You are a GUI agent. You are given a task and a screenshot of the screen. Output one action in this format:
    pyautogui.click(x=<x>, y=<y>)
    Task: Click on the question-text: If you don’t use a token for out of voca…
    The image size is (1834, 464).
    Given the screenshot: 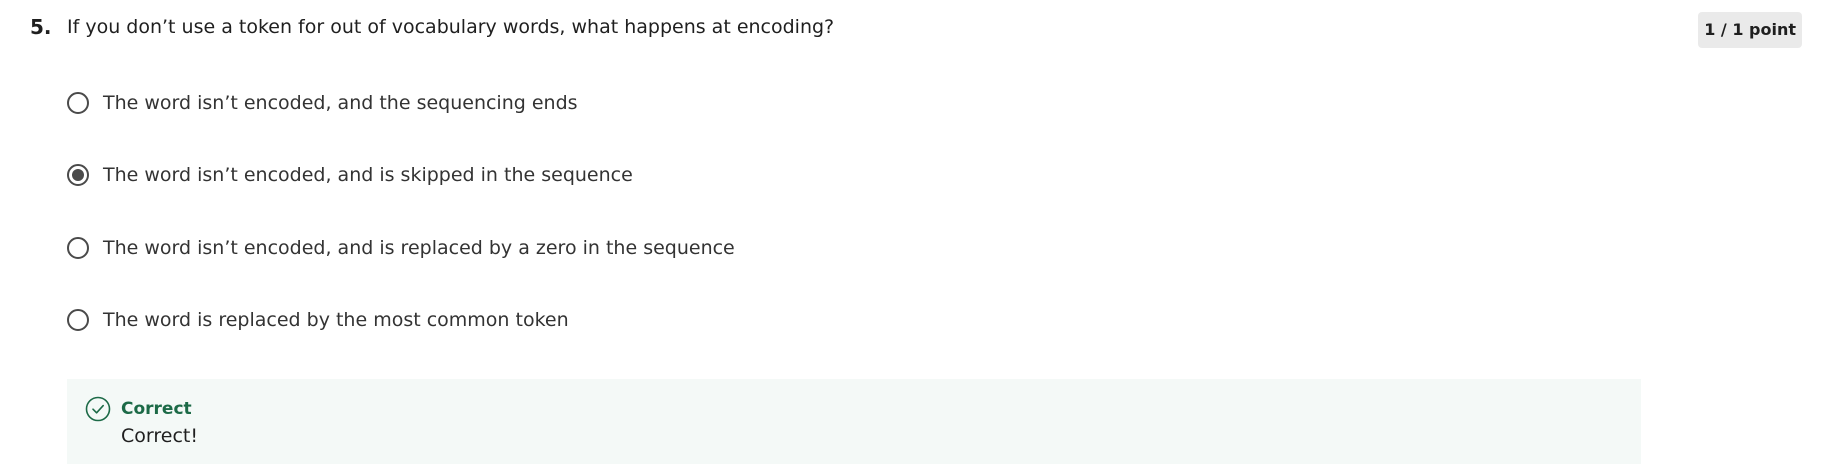 What is the action you would take?
    pyautogui.click(x=451, y=27)
    